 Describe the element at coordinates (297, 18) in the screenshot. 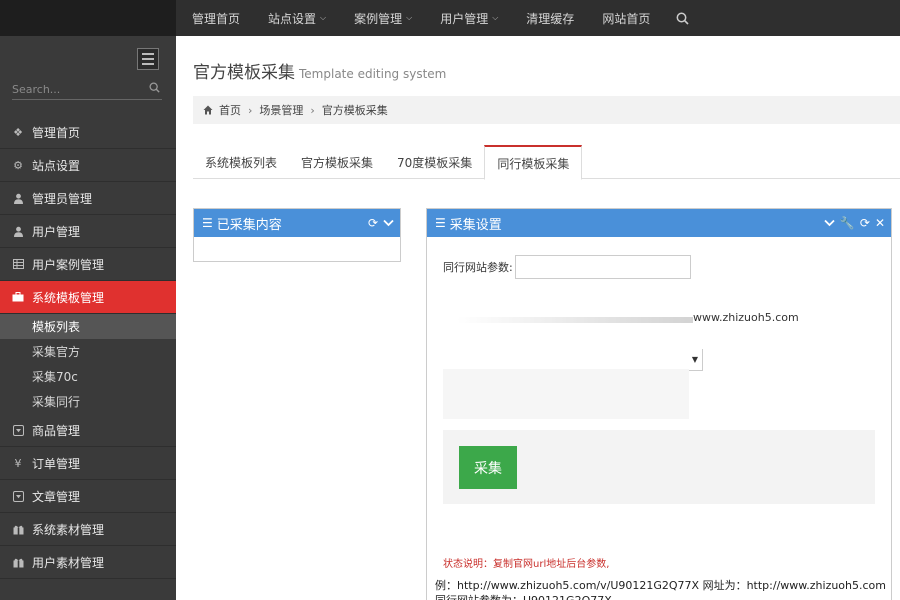

I see `topnav-site-settings: 站点设置 ⌵` at that location.